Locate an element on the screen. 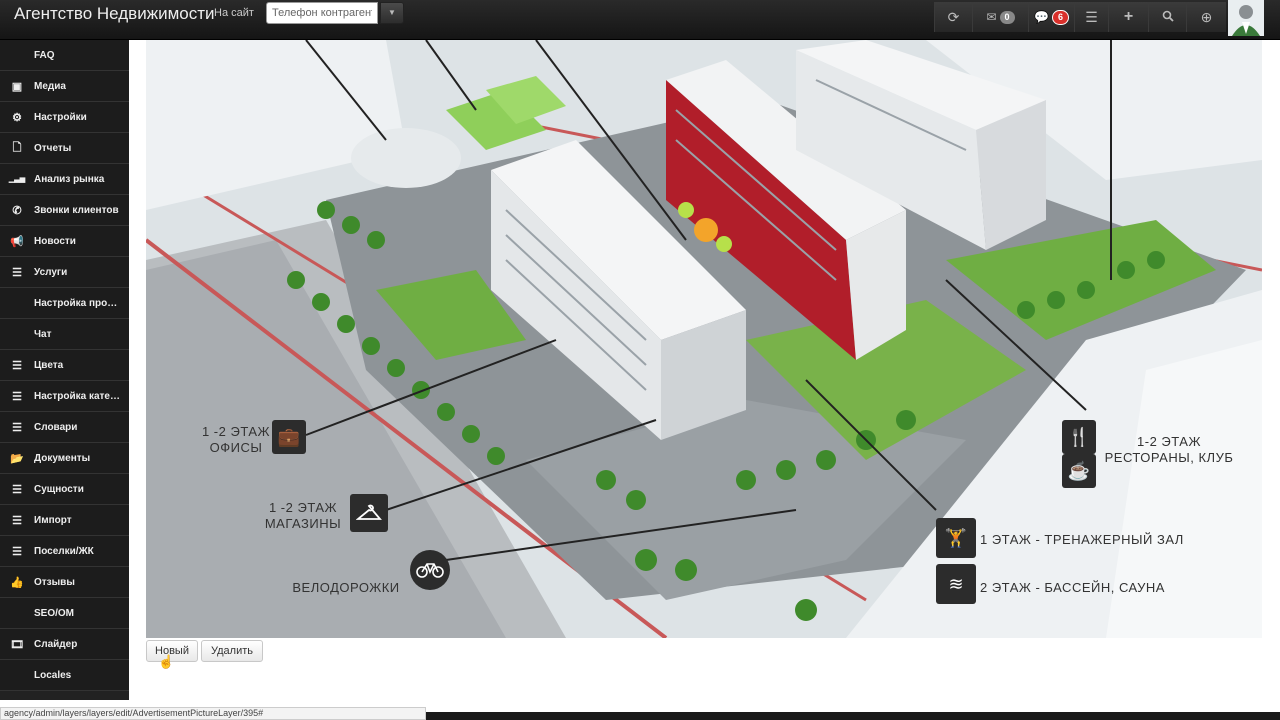 The height and width of the screenshot is (720, 1280). refresh-button: ⟳ is located at coordinates (953, 17).